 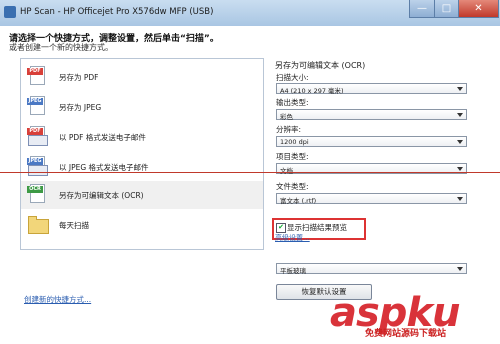 I want to click on resolution-label: 分辨率:, so click(x=289, y=129).